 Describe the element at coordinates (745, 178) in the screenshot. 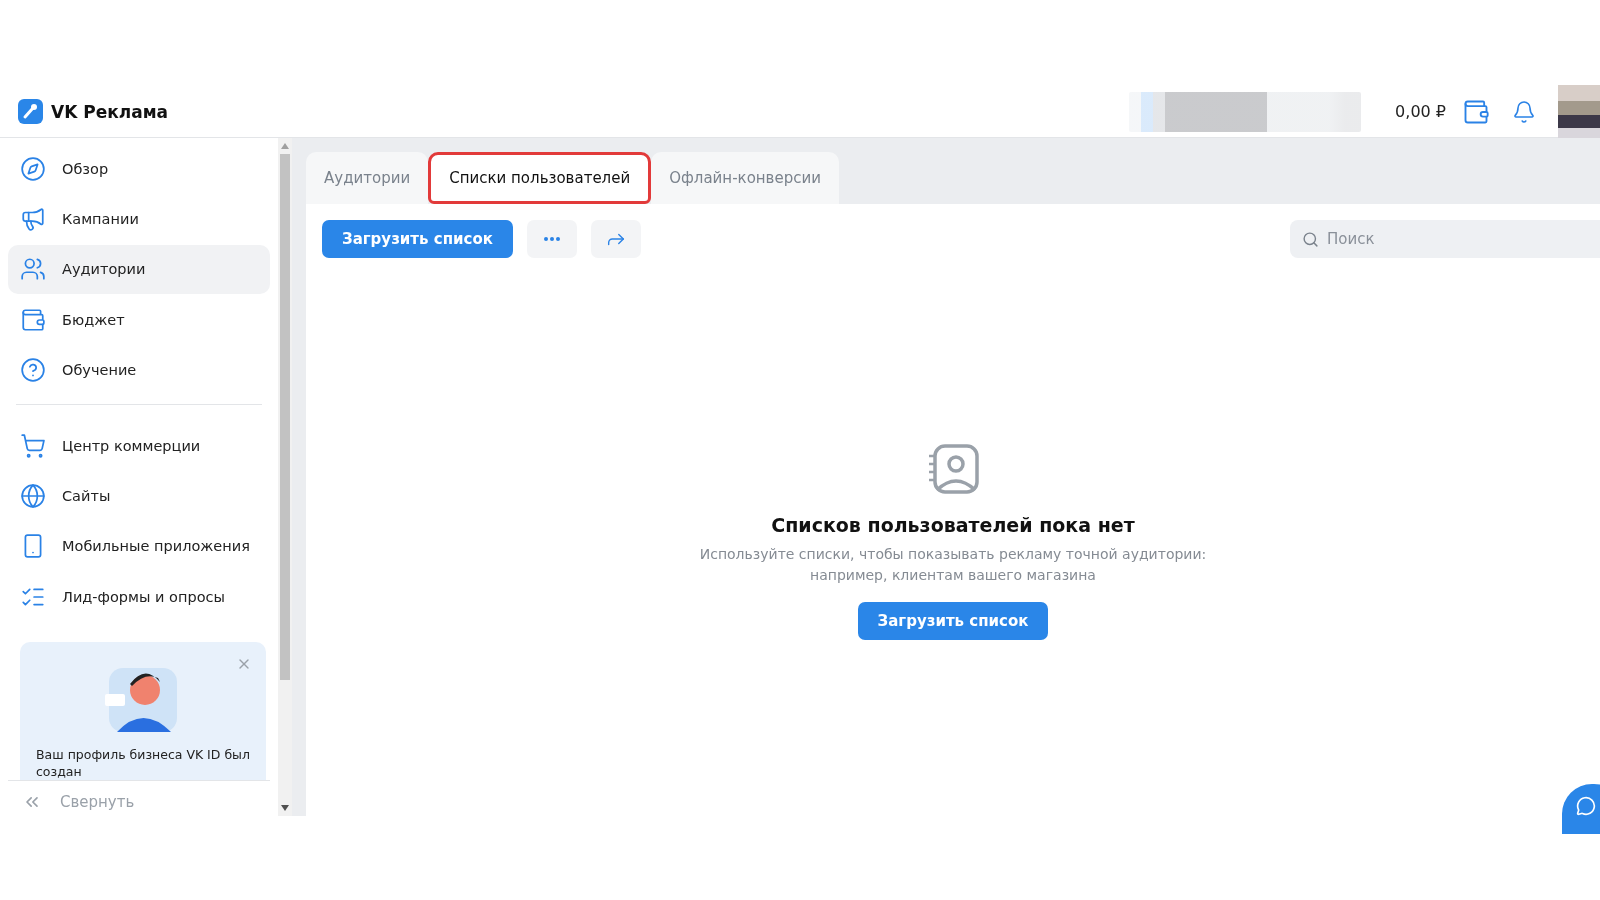

I see `tab: Офлайн-конверсии` at that location.